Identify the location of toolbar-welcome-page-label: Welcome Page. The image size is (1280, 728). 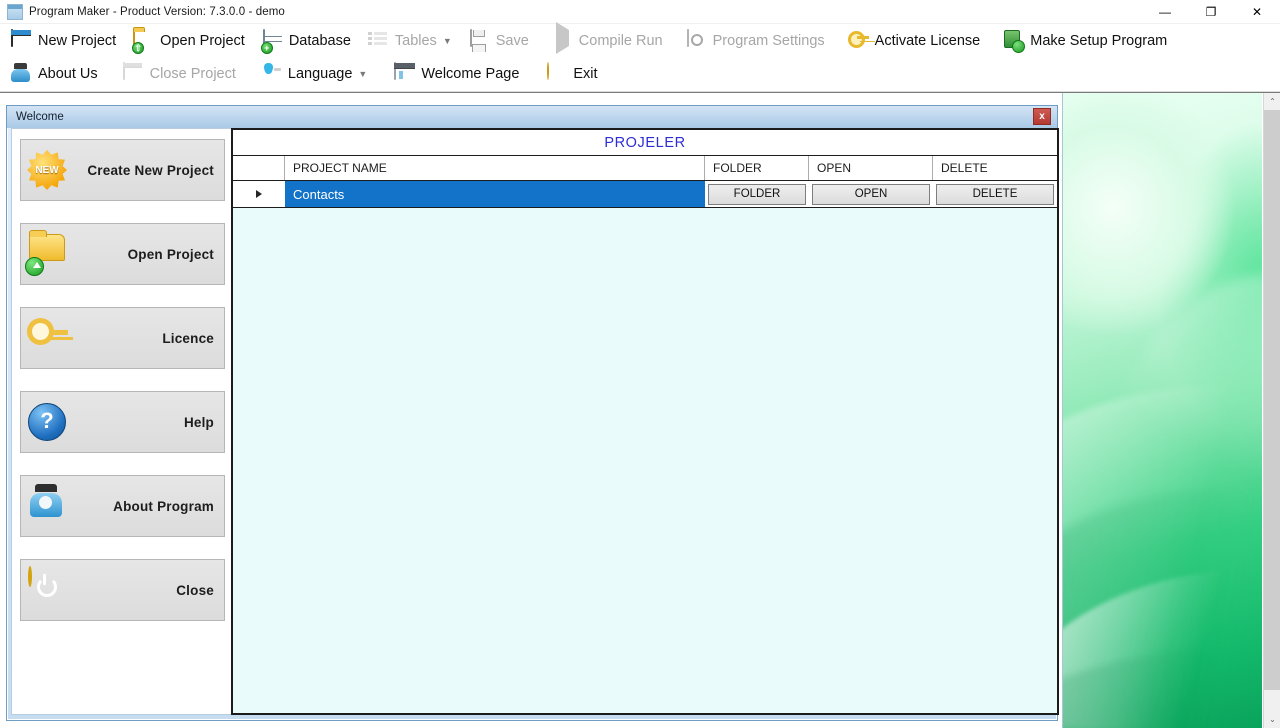
(470, 73).